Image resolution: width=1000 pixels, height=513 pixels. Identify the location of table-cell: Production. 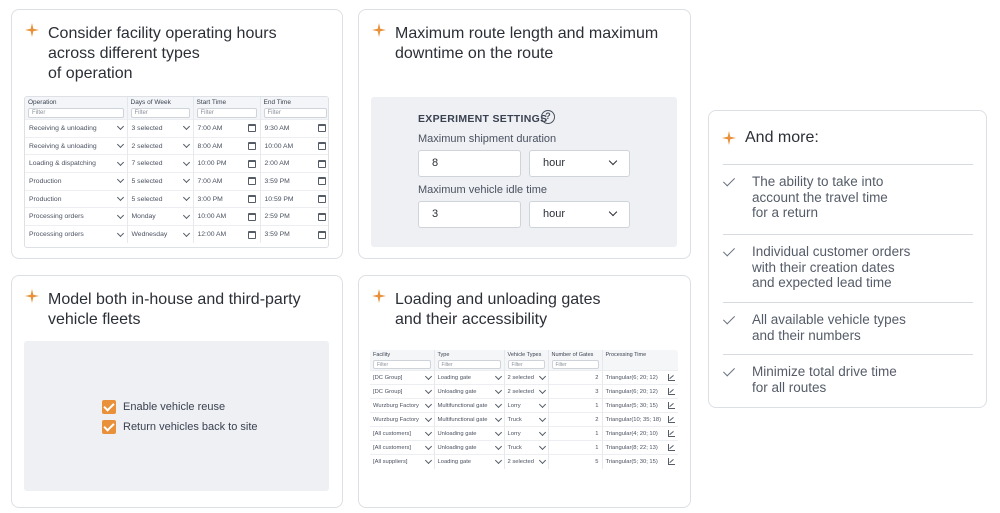
(76, 181).